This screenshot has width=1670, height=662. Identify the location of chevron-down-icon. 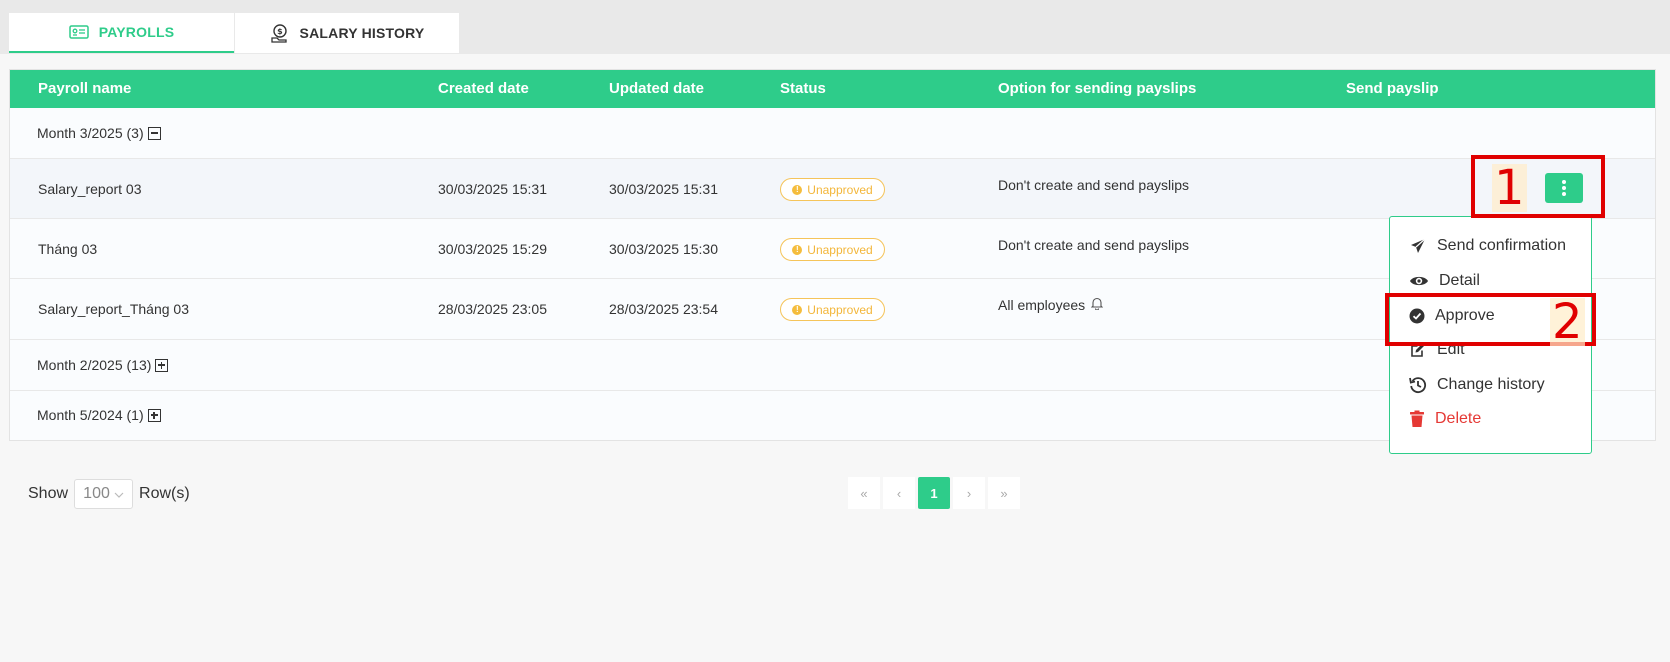
(119, 494).